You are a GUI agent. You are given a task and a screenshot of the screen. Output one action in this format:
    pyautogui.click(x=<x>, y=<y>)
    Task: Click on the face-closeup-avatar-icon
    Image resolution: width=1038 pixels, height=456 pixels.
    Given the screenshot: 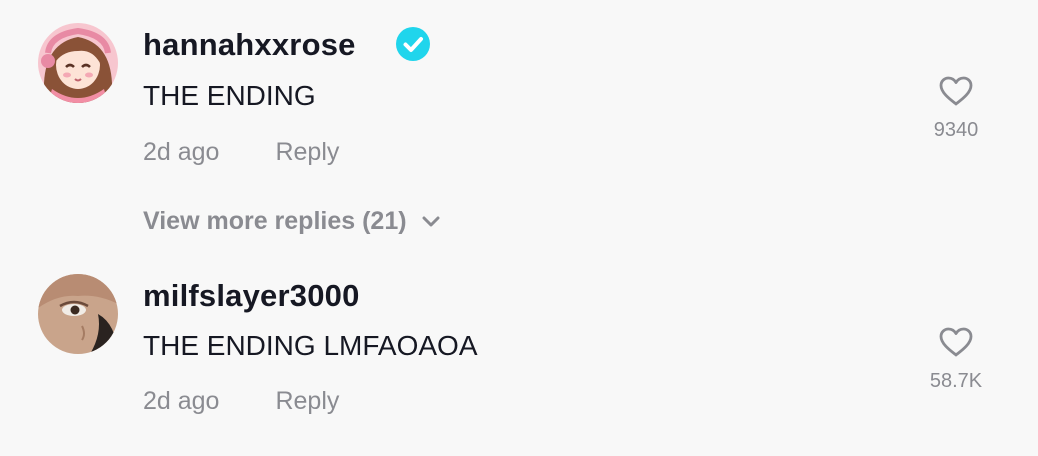 What is the action you would take?
    pyautogui.click(x=78, y=314)
    